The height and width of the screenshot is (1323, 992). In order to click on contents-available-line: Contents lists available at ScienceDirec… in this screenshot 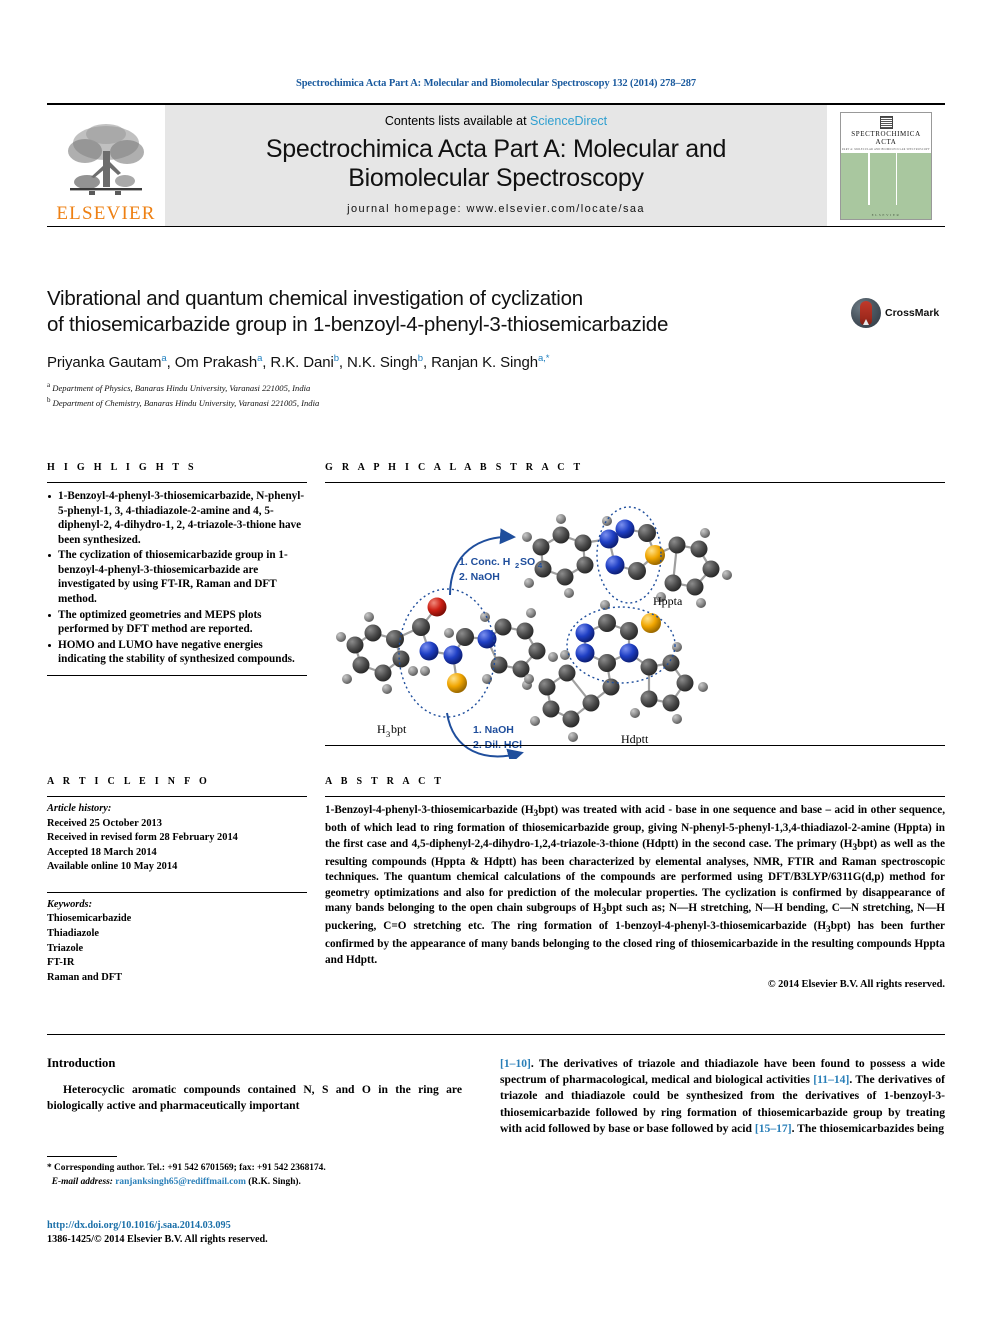, I will do `click(496, 121)`.